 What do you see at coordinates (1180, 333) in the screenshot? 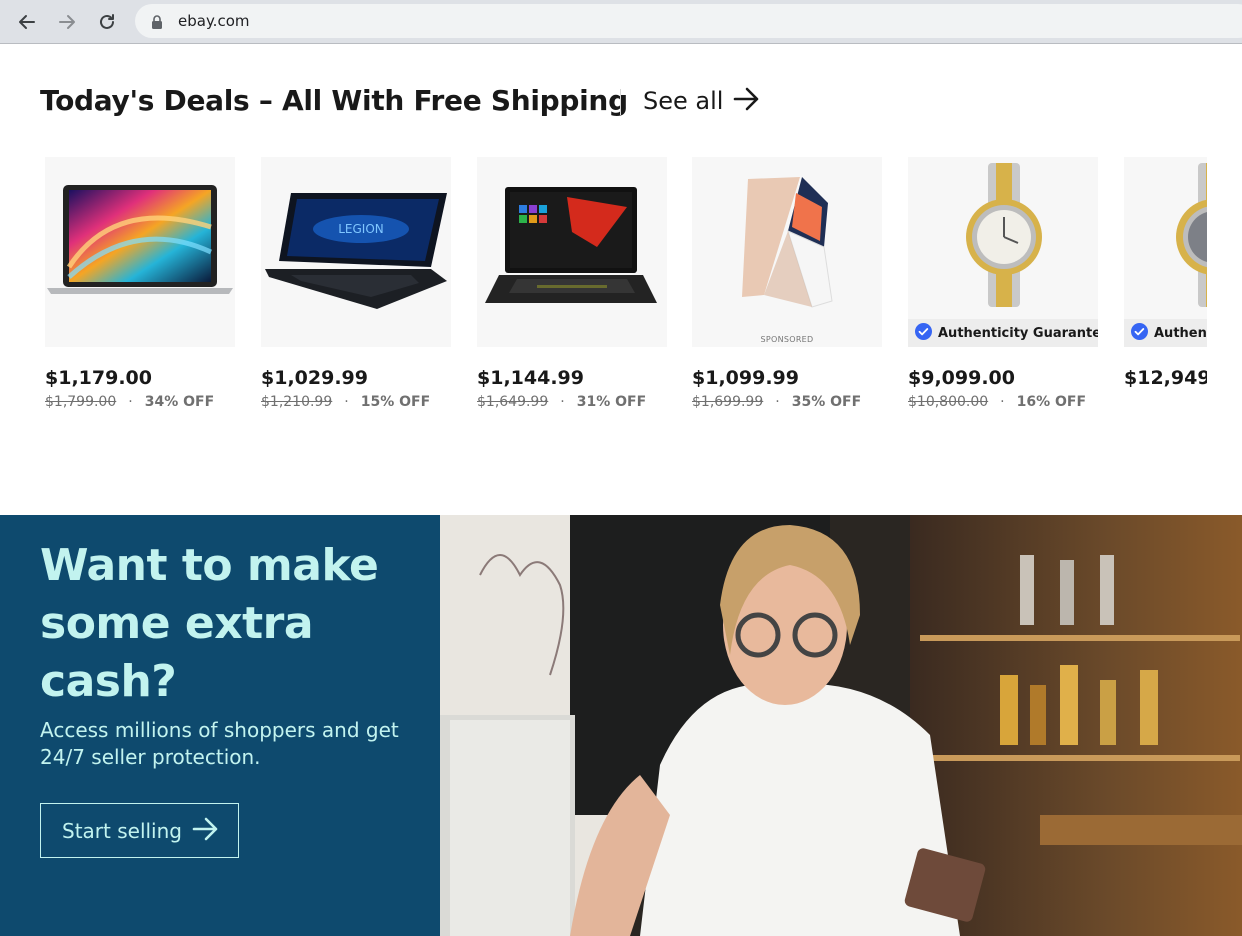
I see `authenticity-text: Authenti` at bounding box center [1180, 333].